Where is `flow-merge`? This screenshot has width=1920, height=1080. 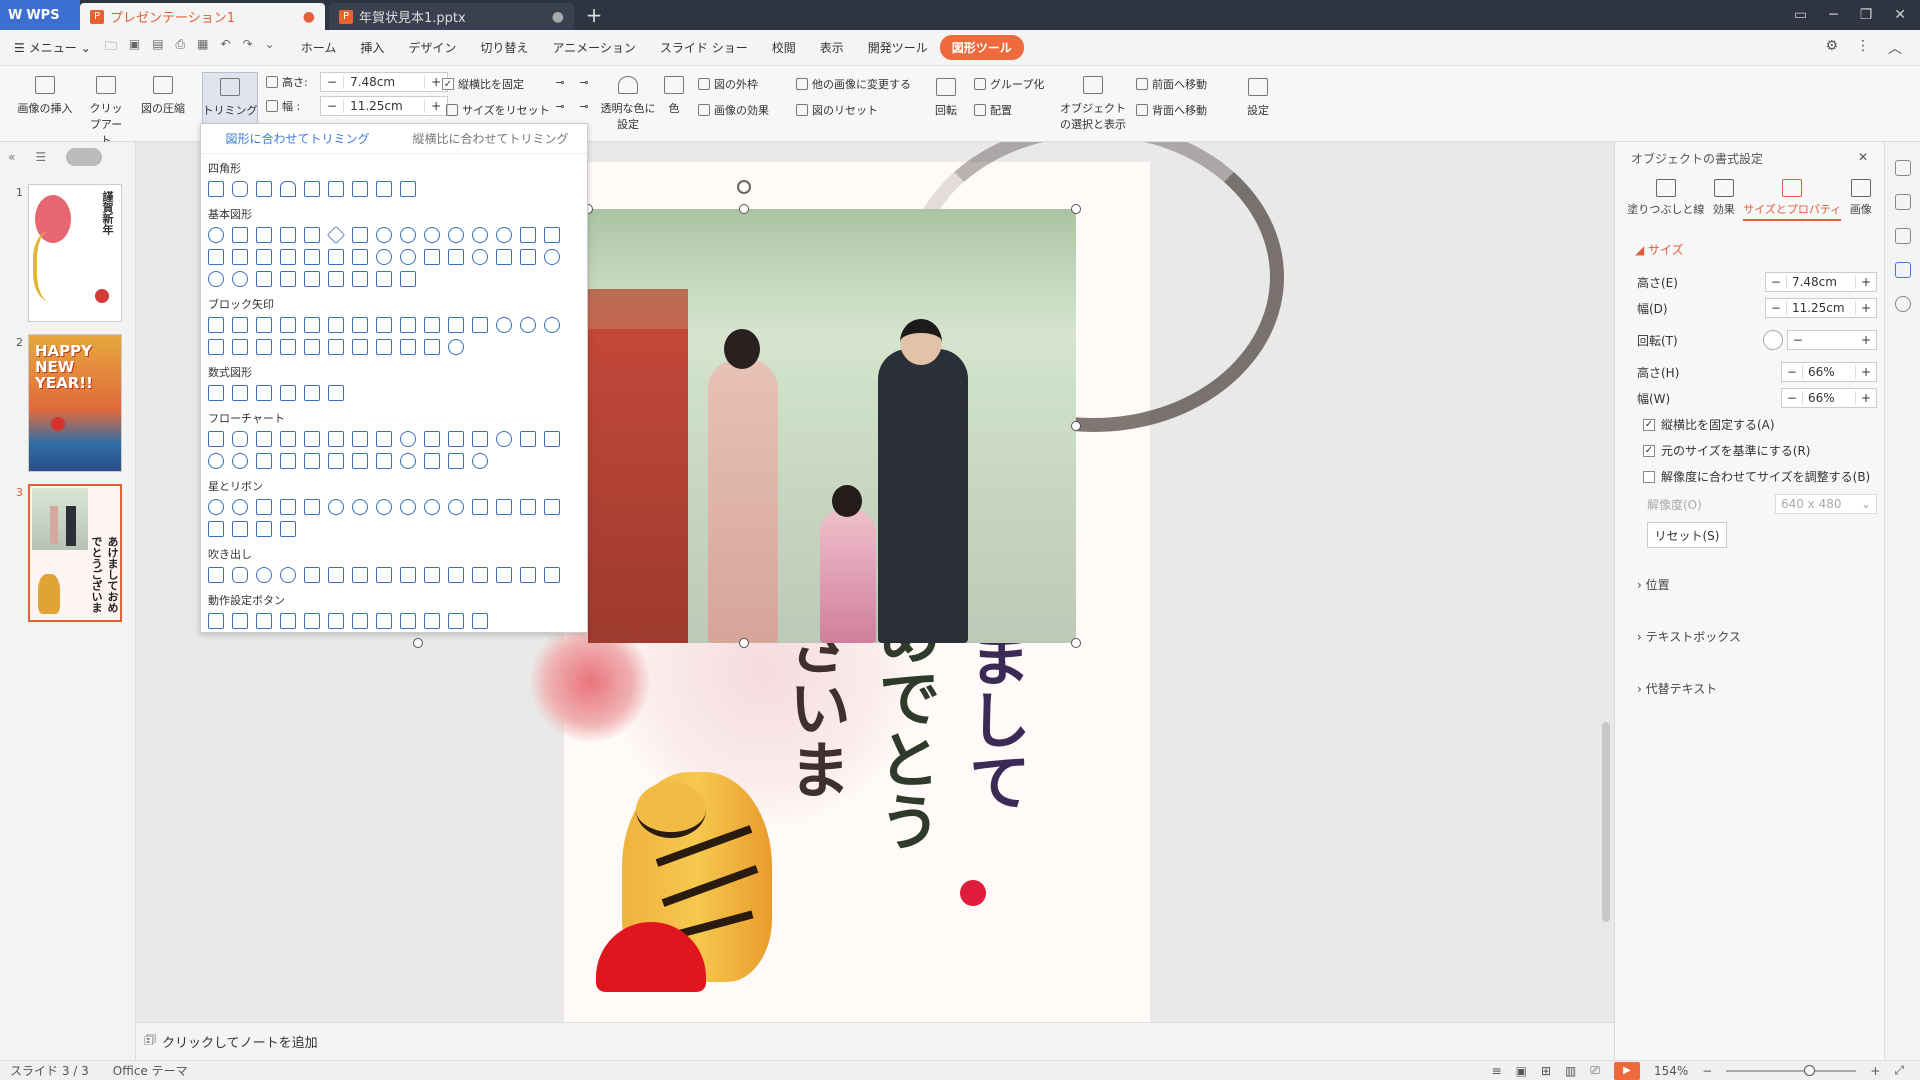 flow-merge is located at coordinates (336, 461).